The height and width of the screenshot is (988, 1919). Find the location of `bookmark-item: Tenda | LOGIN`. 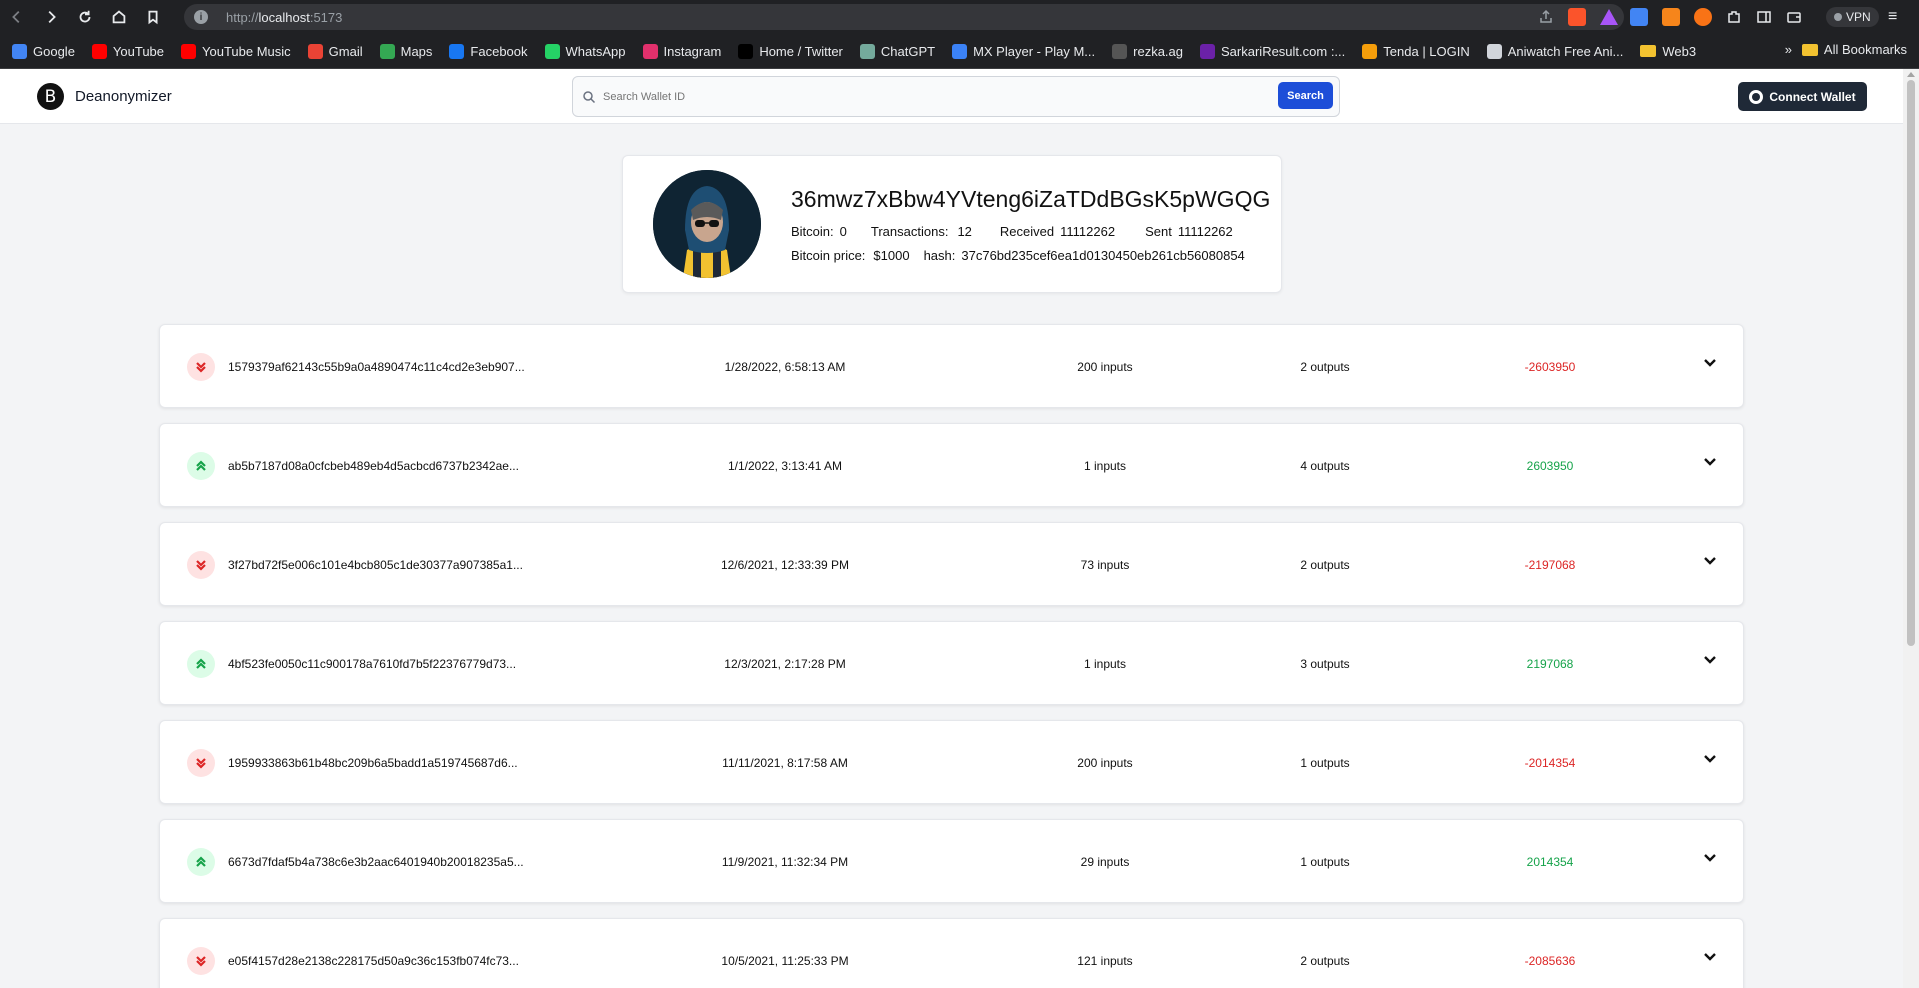

bookmark-item: Tenda | LOGIN is located at coordinates (1416, 51).